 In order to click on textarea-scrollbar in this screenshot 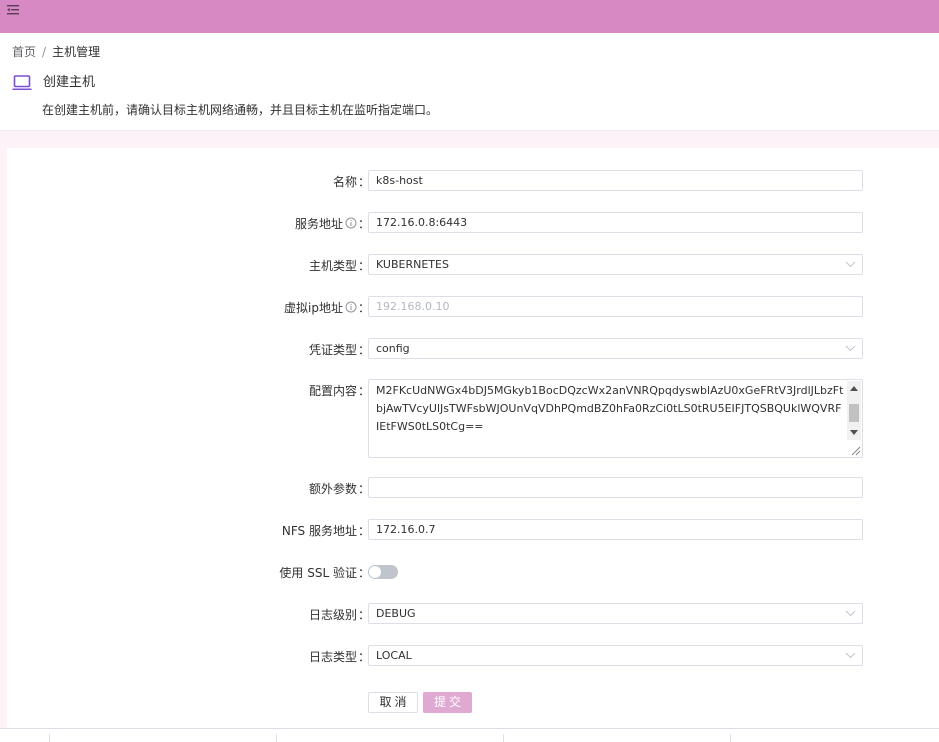, I will do `click(854, 410)`.